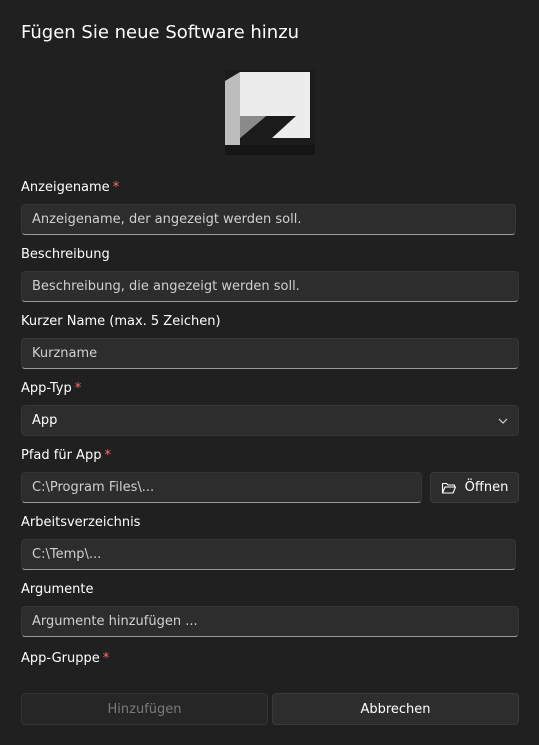 The height and width of the screenshot is (745, 539). I want to click on description-input: Beschreibung, die angezeigt werden soll., so click(270, 286).